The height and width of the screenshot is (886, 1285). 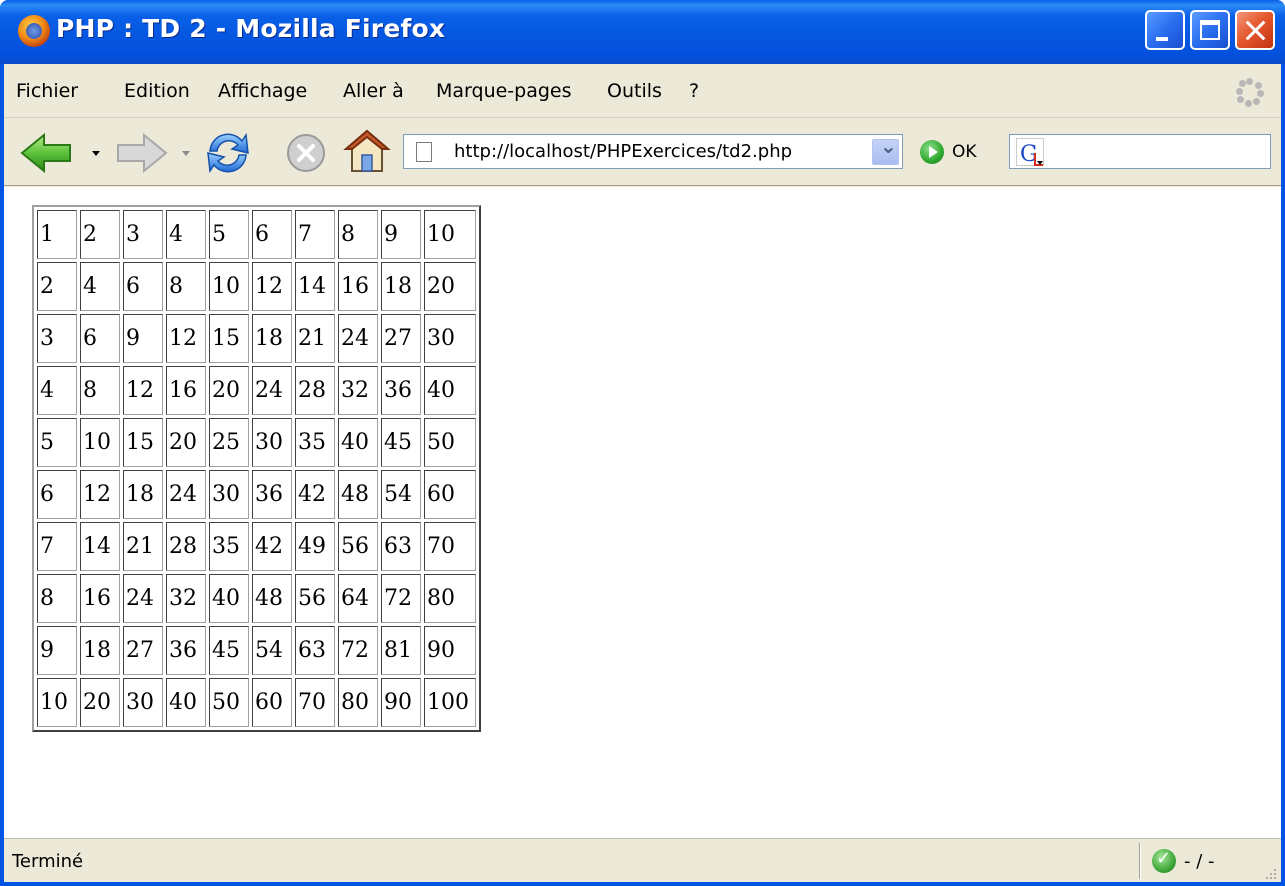 What do you see at coordinates (424, 152) in the screenshot?
I see `page-icon` at bounding box center [424, 152].